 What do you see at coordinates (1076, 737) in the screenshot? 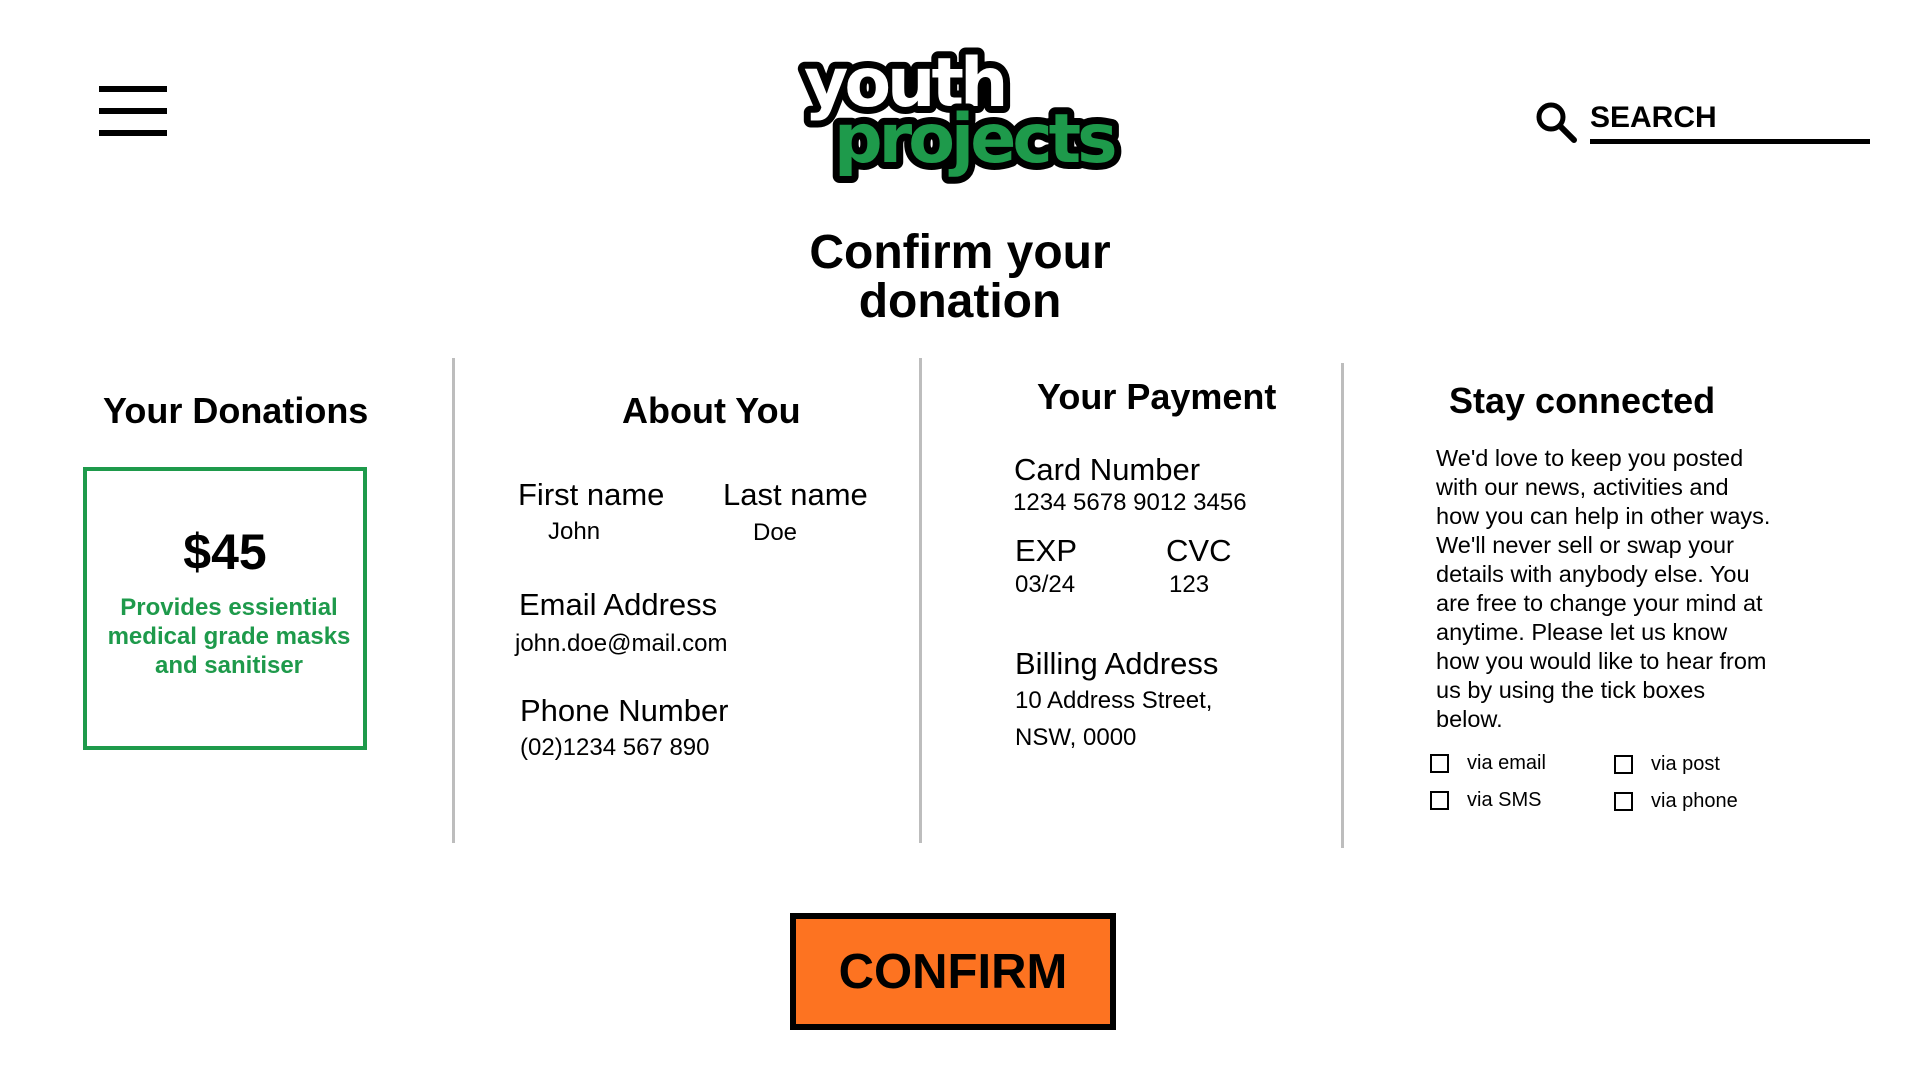
I see `billing-address-line2: NSW, 0000` at bounding box center [1076, 737].